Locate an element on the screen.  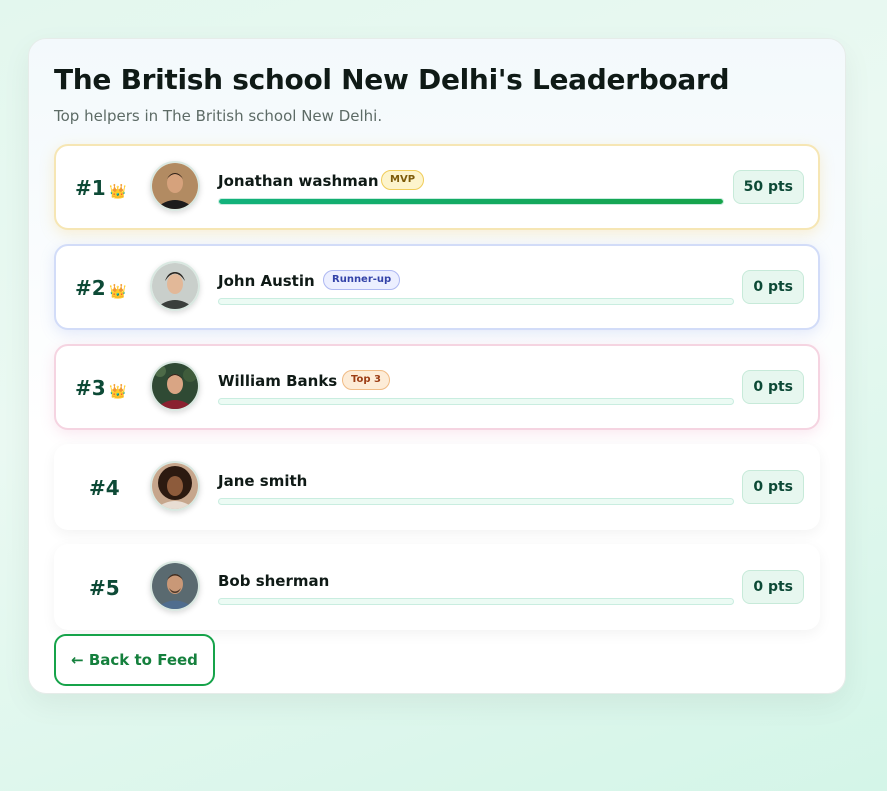
runner-up-badge: Runner-up is located at coordinates (362, 280).